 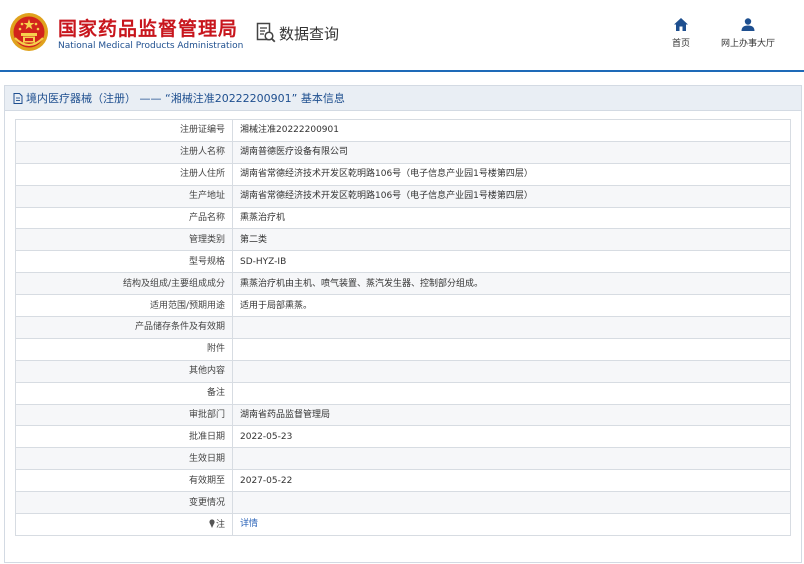 I want to click on table-row: 附件, so click(x=403, y=349).